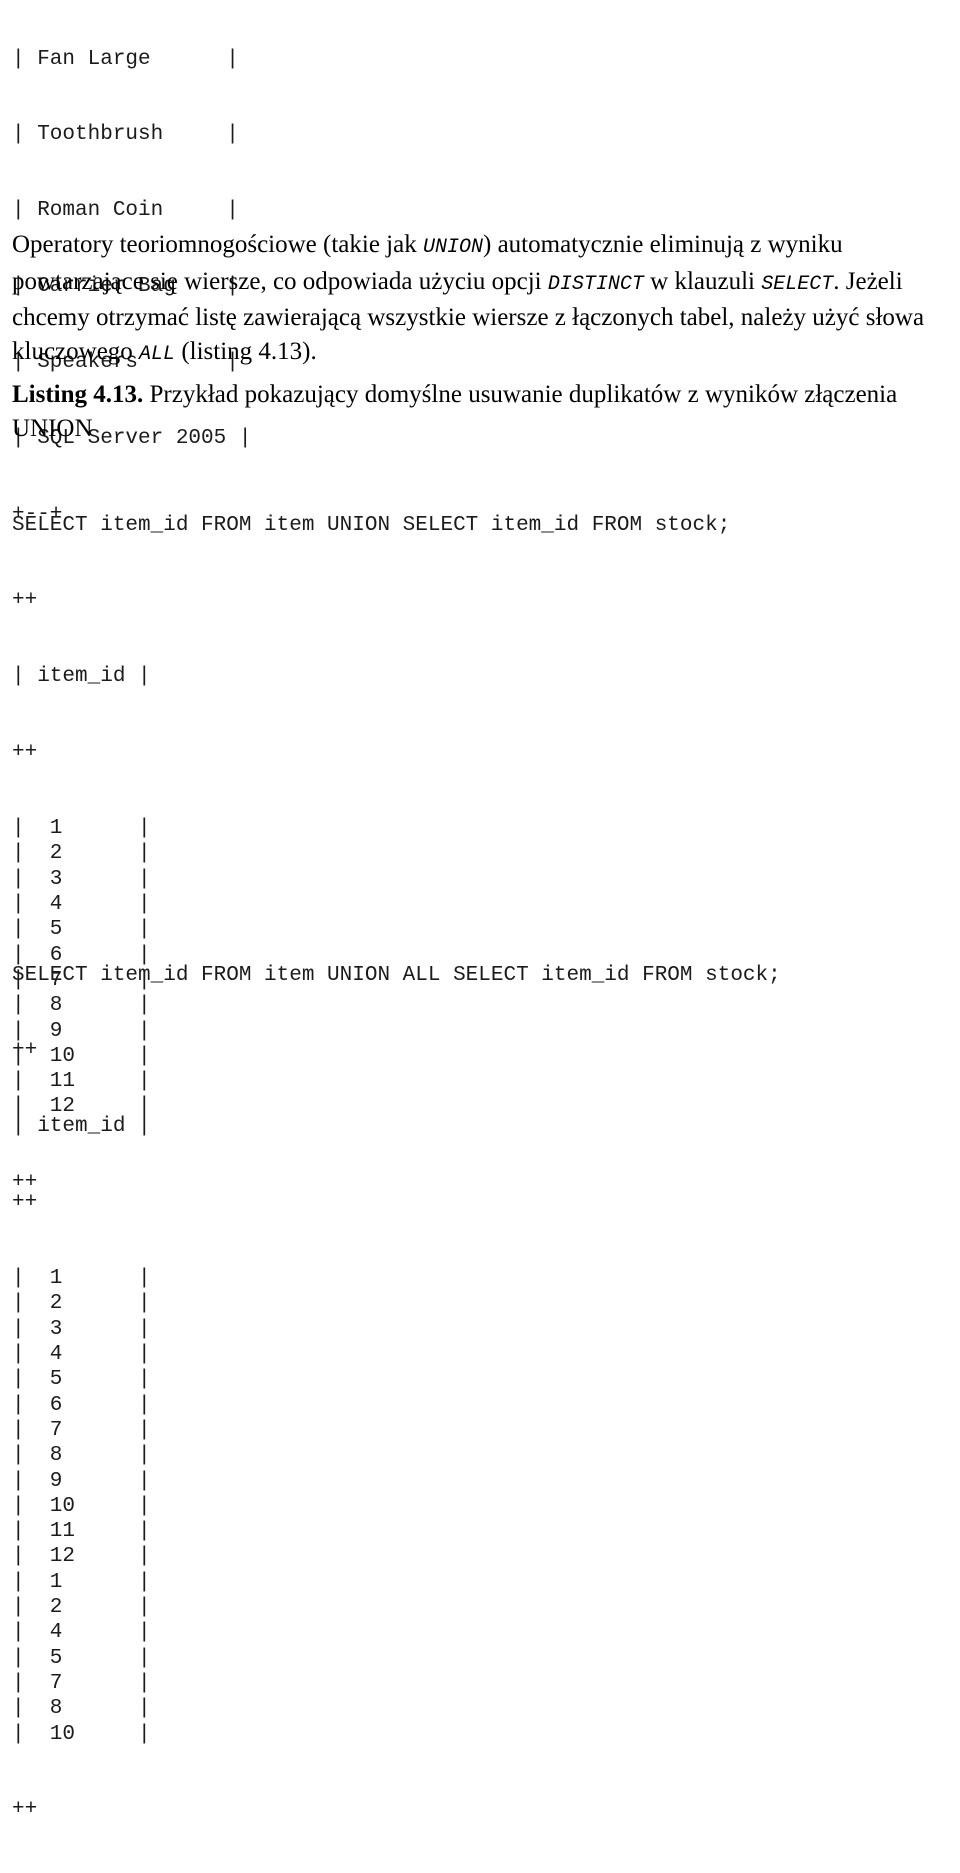 The image size is (960, 1873). I want to click on table-row: | 11 |, so click(81, 1532).